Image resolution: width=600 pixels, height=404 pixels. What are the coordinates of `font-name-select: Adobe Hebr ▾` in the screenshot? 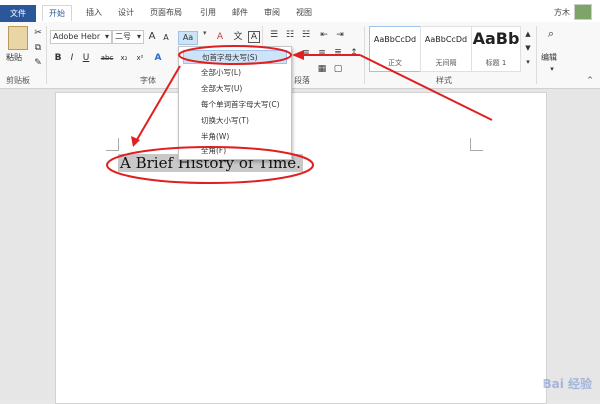 It's located at (81, 37).